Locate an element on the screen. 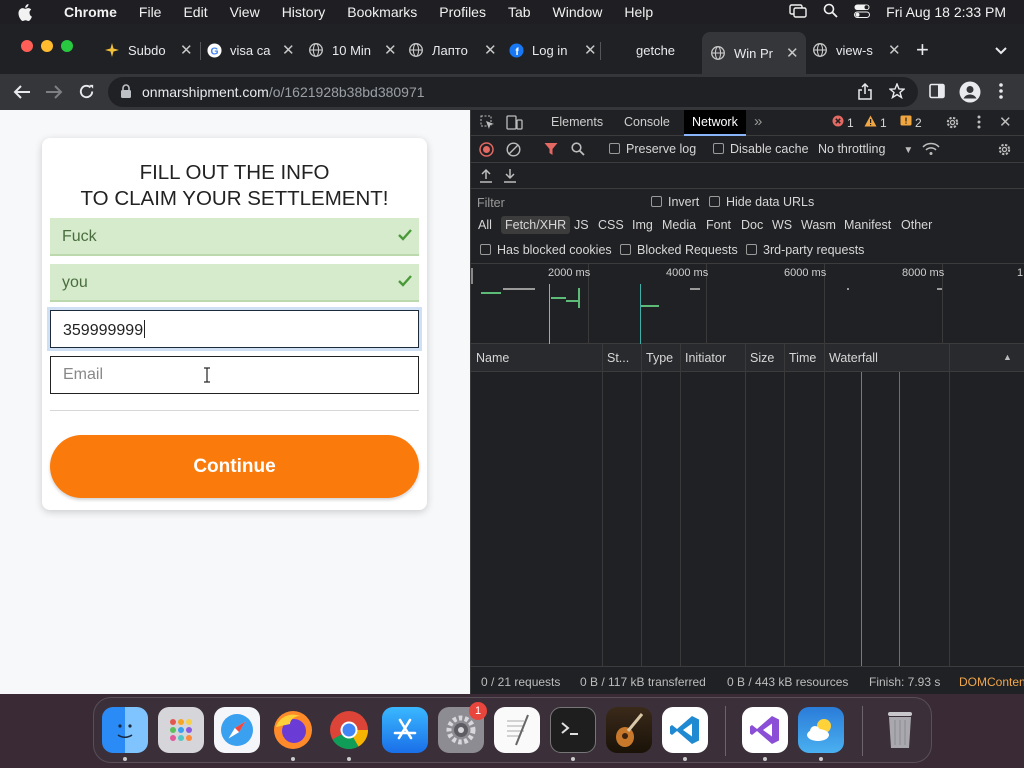  blocked-requests-checkbox: Blocked Requests is located at coordinates (679, 250).